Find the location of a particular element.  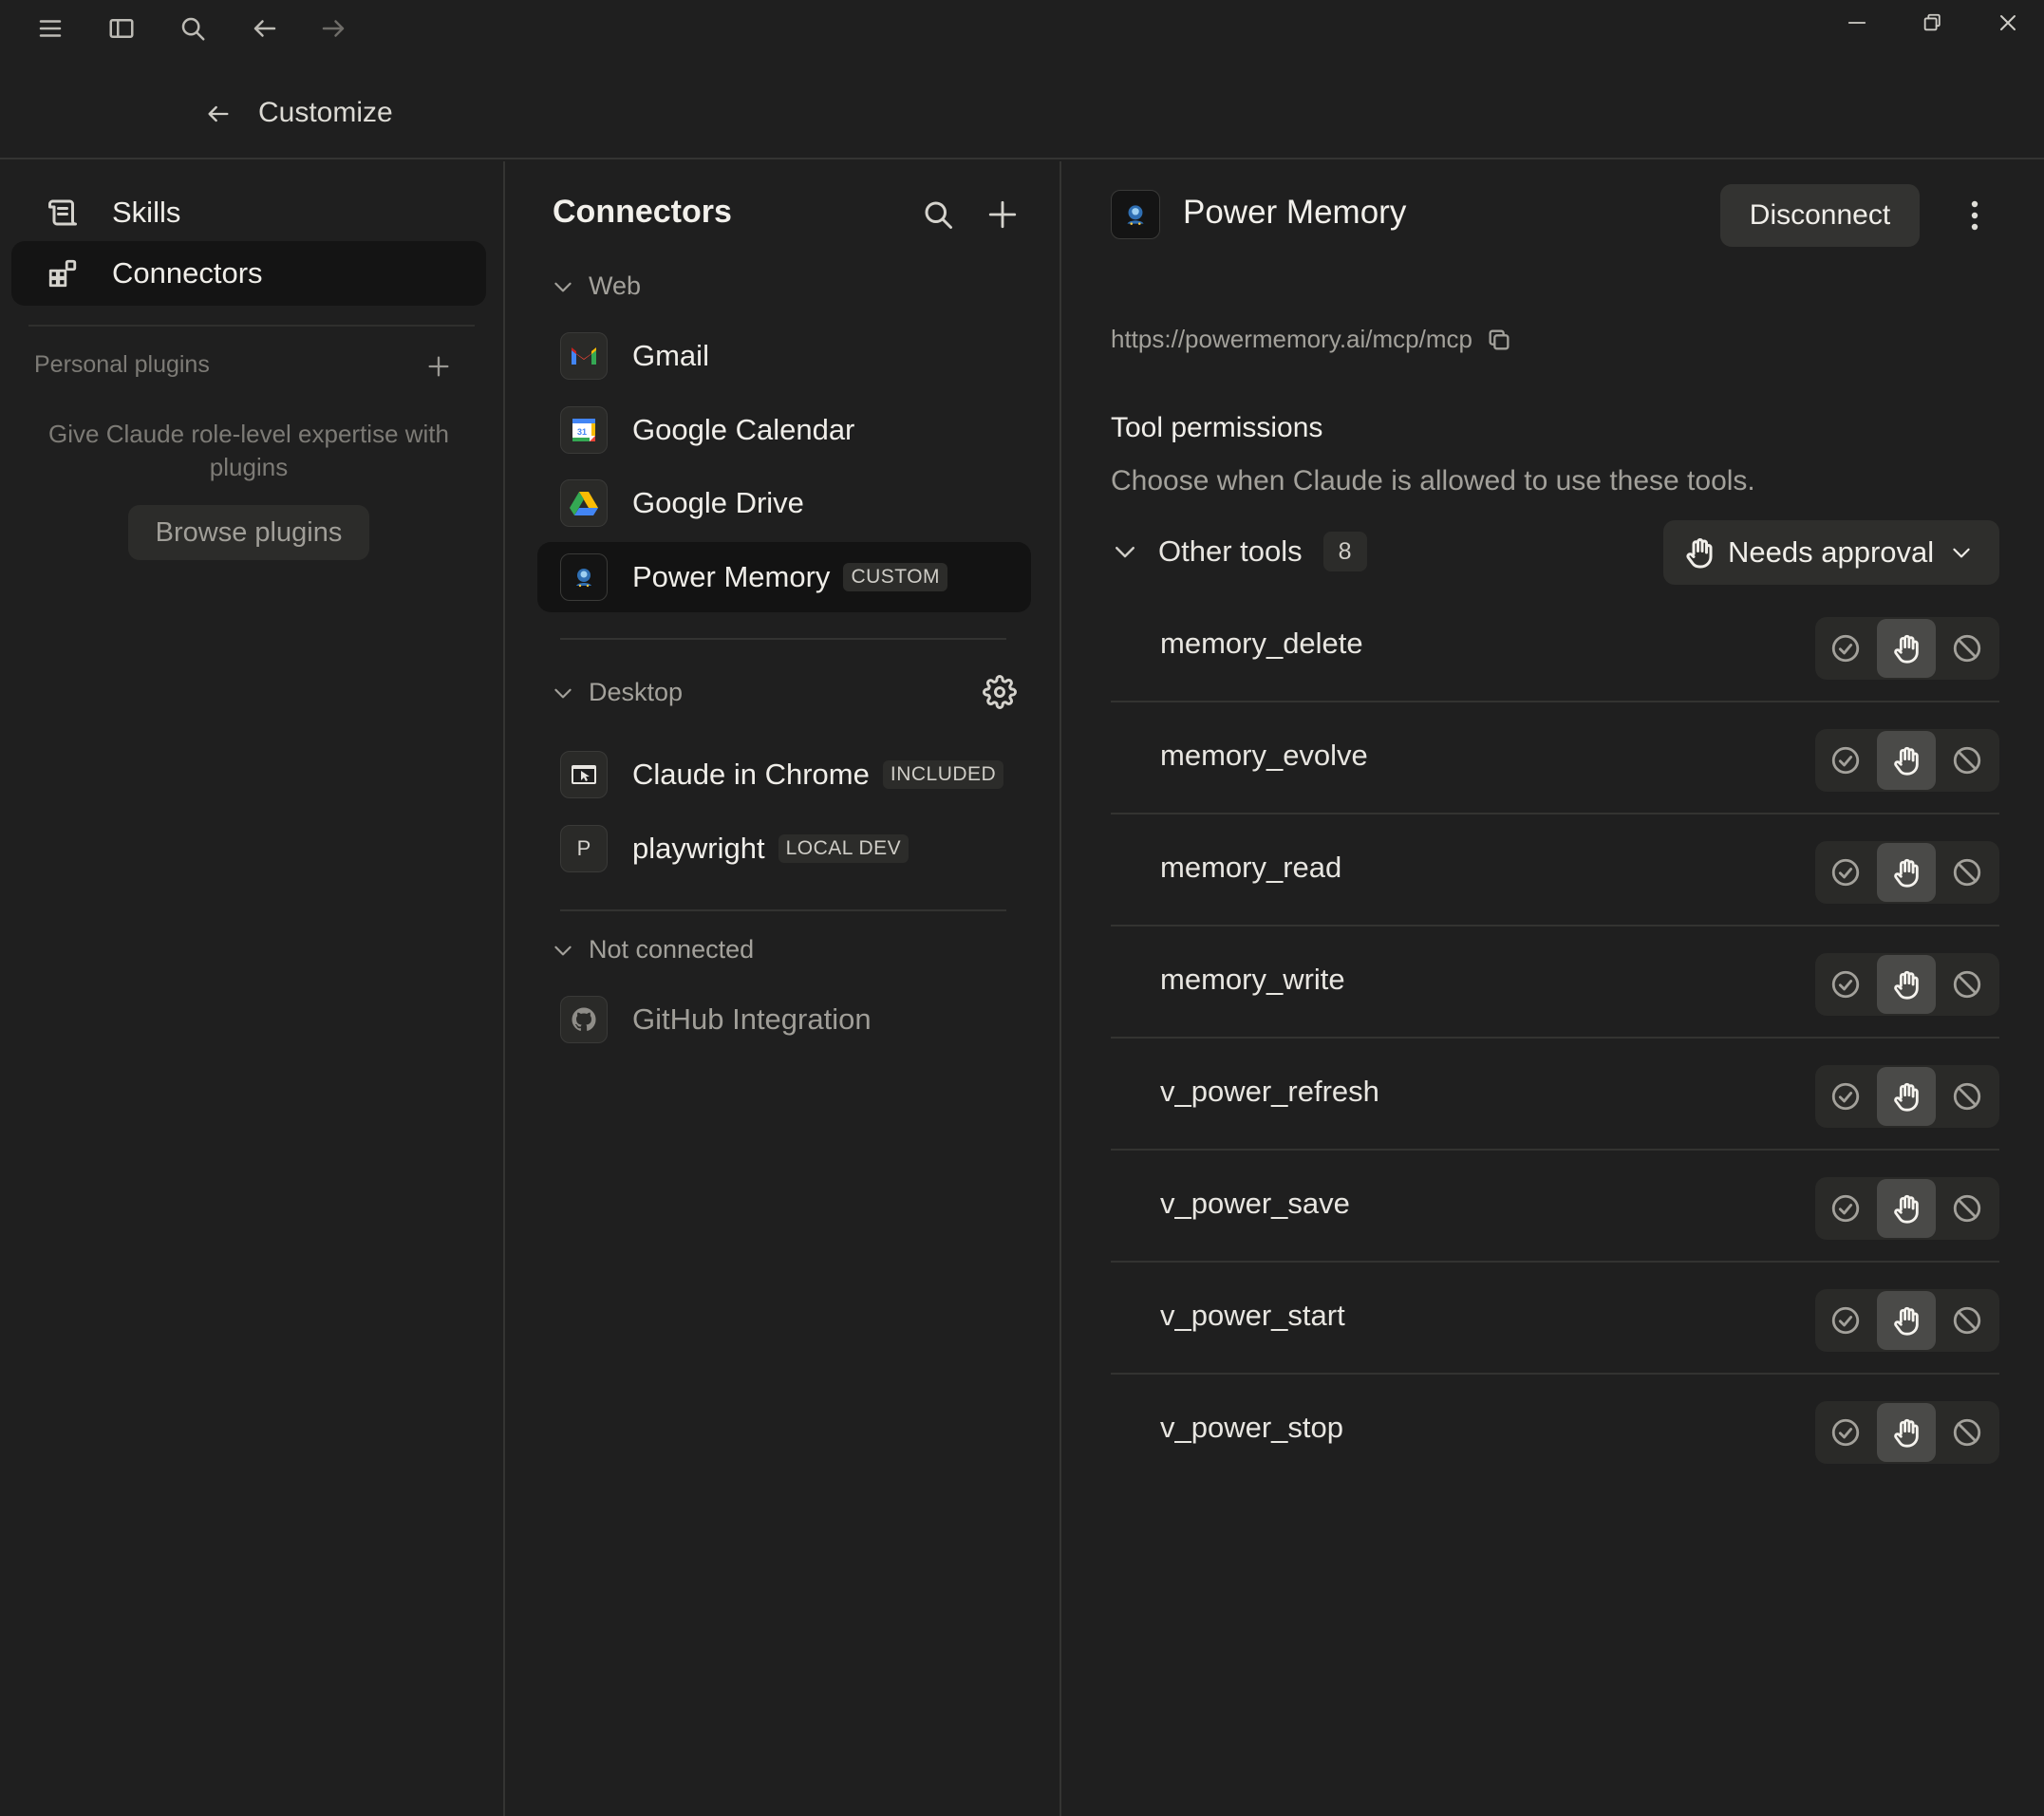

connector-playwright: P playwright LOCAL DEV is located at coordinates (784, 849).